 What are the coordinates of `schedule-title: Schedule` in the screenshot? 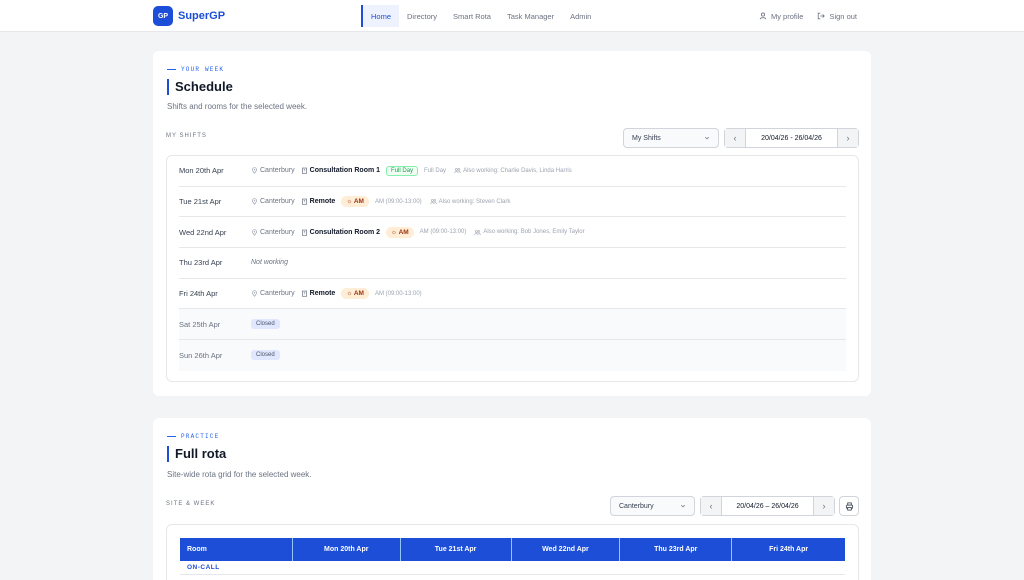 It's located at (200, 87).